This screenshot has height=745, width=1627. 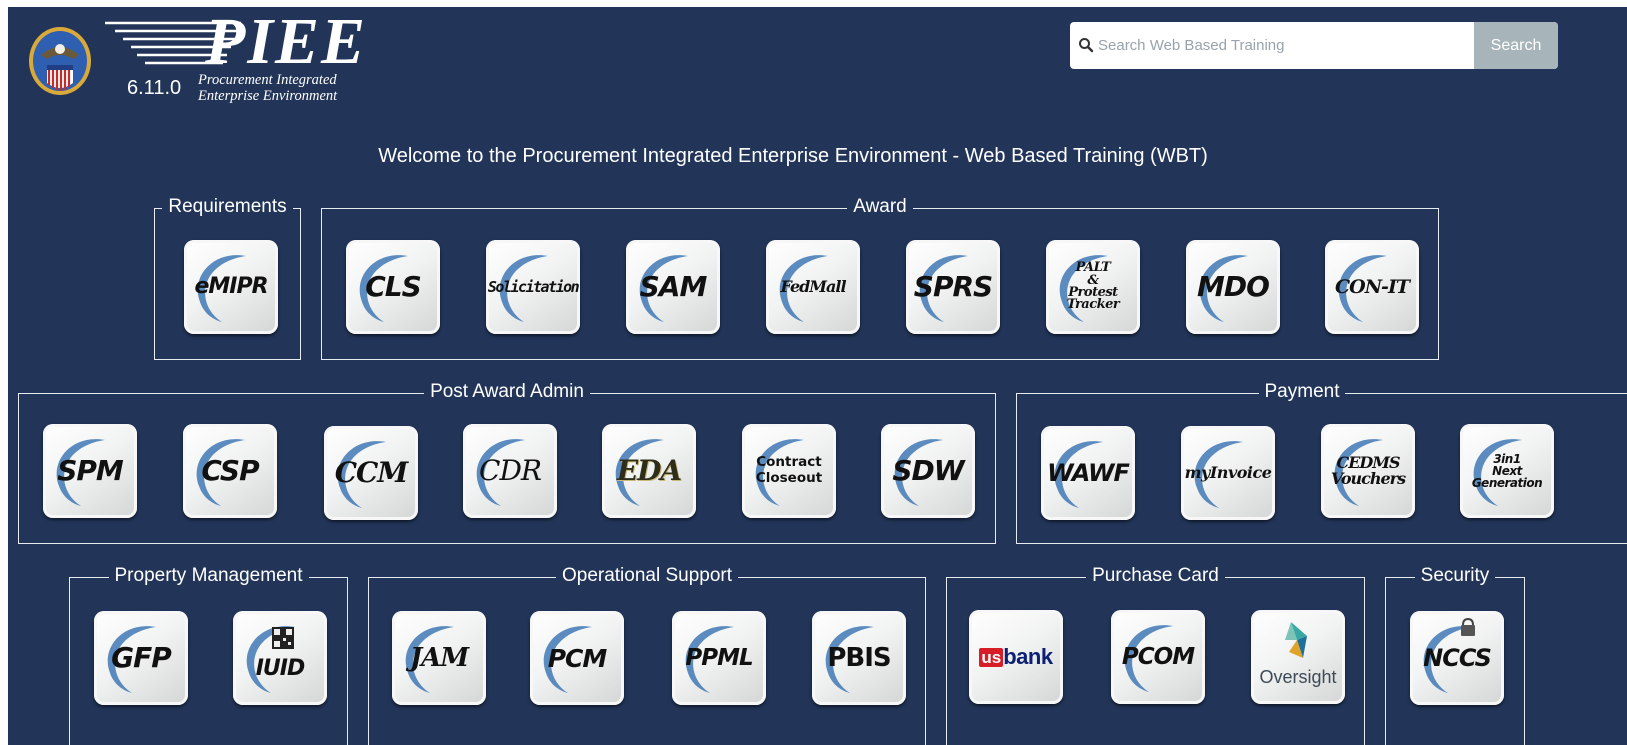 I want to click on tile-palt-protest-tracker: PALT & Protest Tracker, so click(x=1093, y=287).